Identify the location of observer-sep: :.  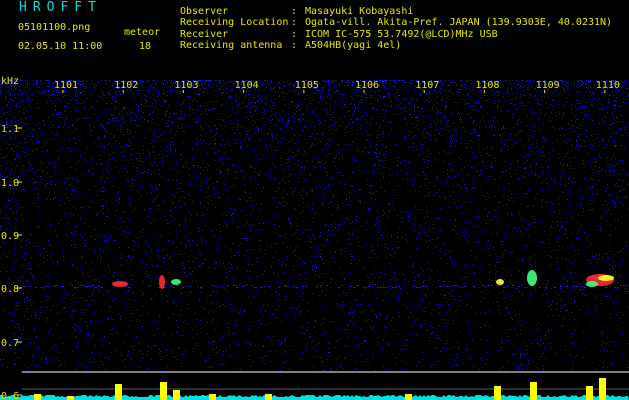
(294, 11).